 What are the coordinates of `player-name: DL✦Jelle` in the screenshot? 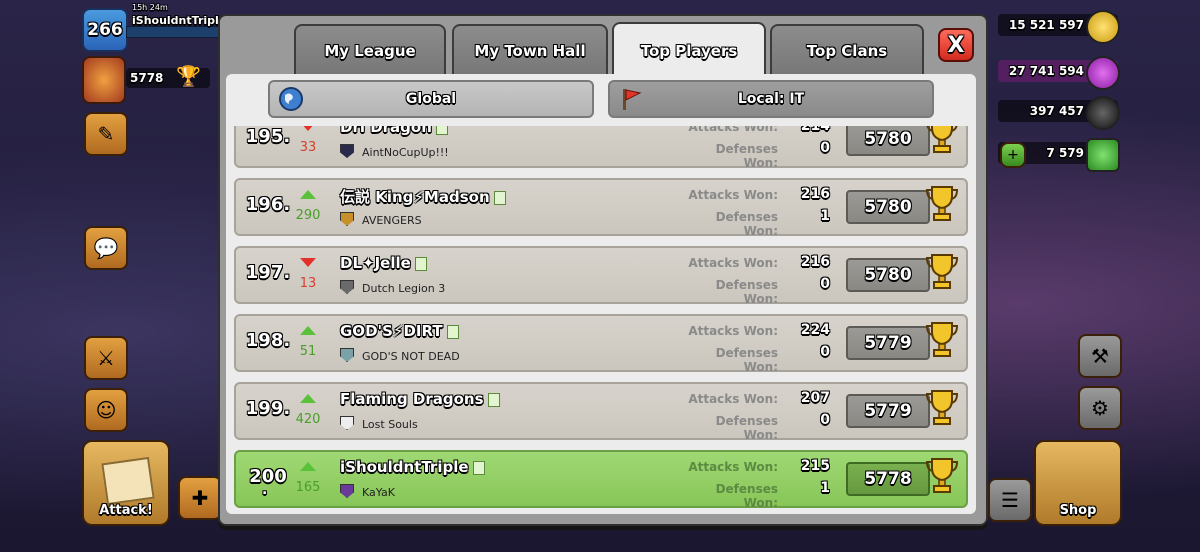 It's located at (383, 263).